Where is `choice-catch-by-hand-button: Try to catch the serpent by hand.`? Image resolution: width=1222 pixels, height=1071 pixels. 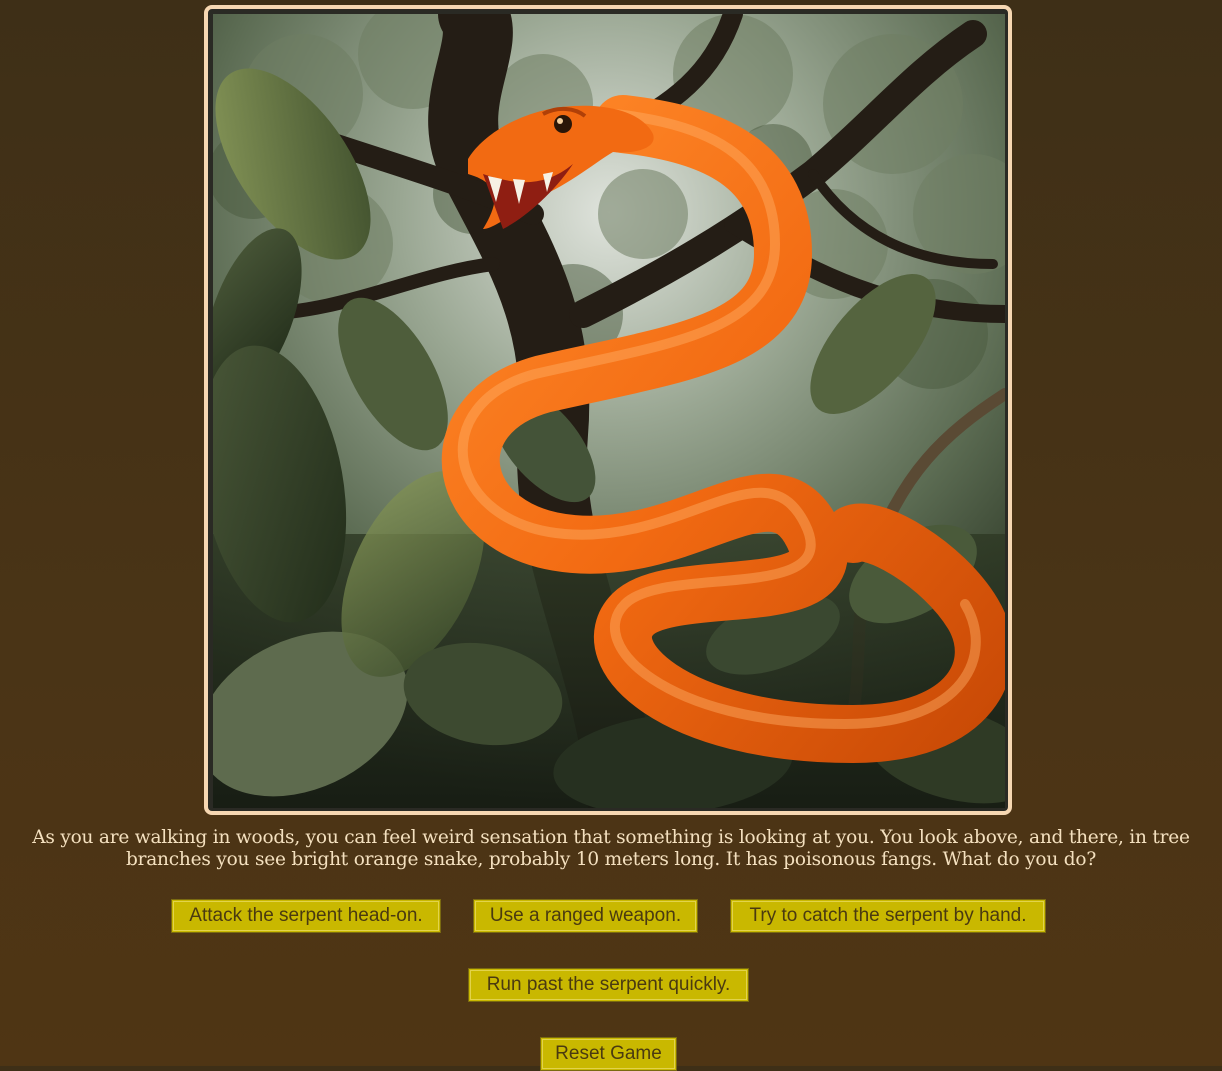
choice-catch-by-hand-button: Try to catch the serpent by hand. is located at coordinates (888, 916).